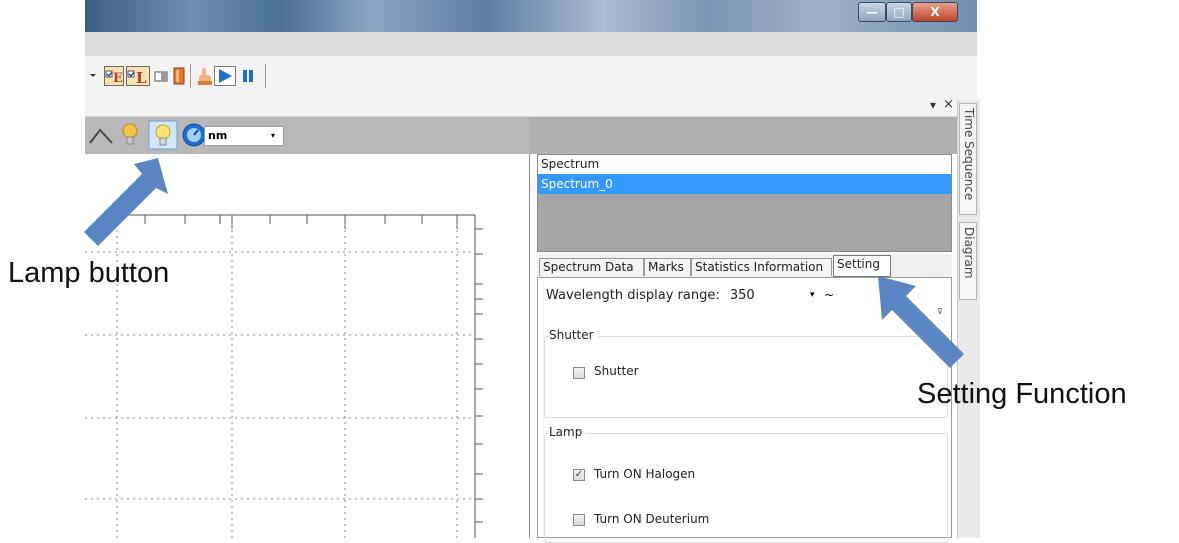  Describe the element at coordinates (579, 520) in the screenshot. I see `deuterium-checkbox` at that location.